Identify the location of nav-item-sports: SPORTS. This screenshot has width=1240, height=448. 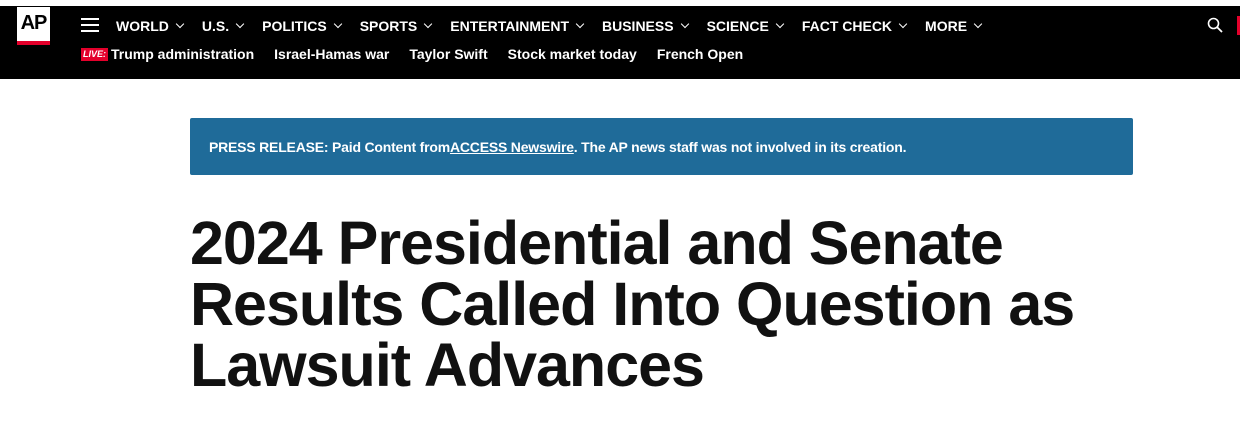
(396, 26).